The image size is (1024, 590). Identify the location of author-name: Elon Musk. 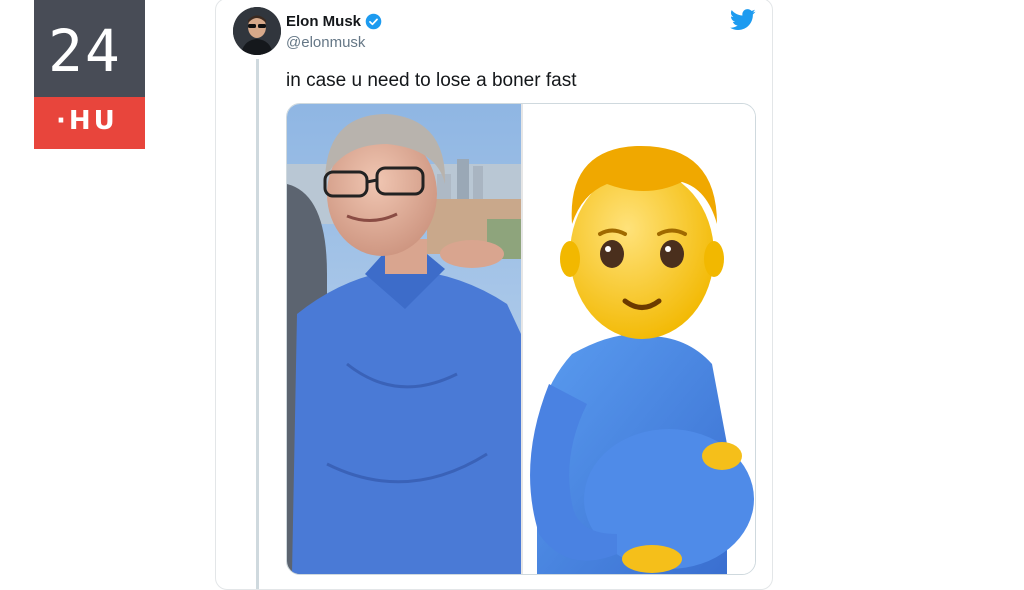
(323, 21).